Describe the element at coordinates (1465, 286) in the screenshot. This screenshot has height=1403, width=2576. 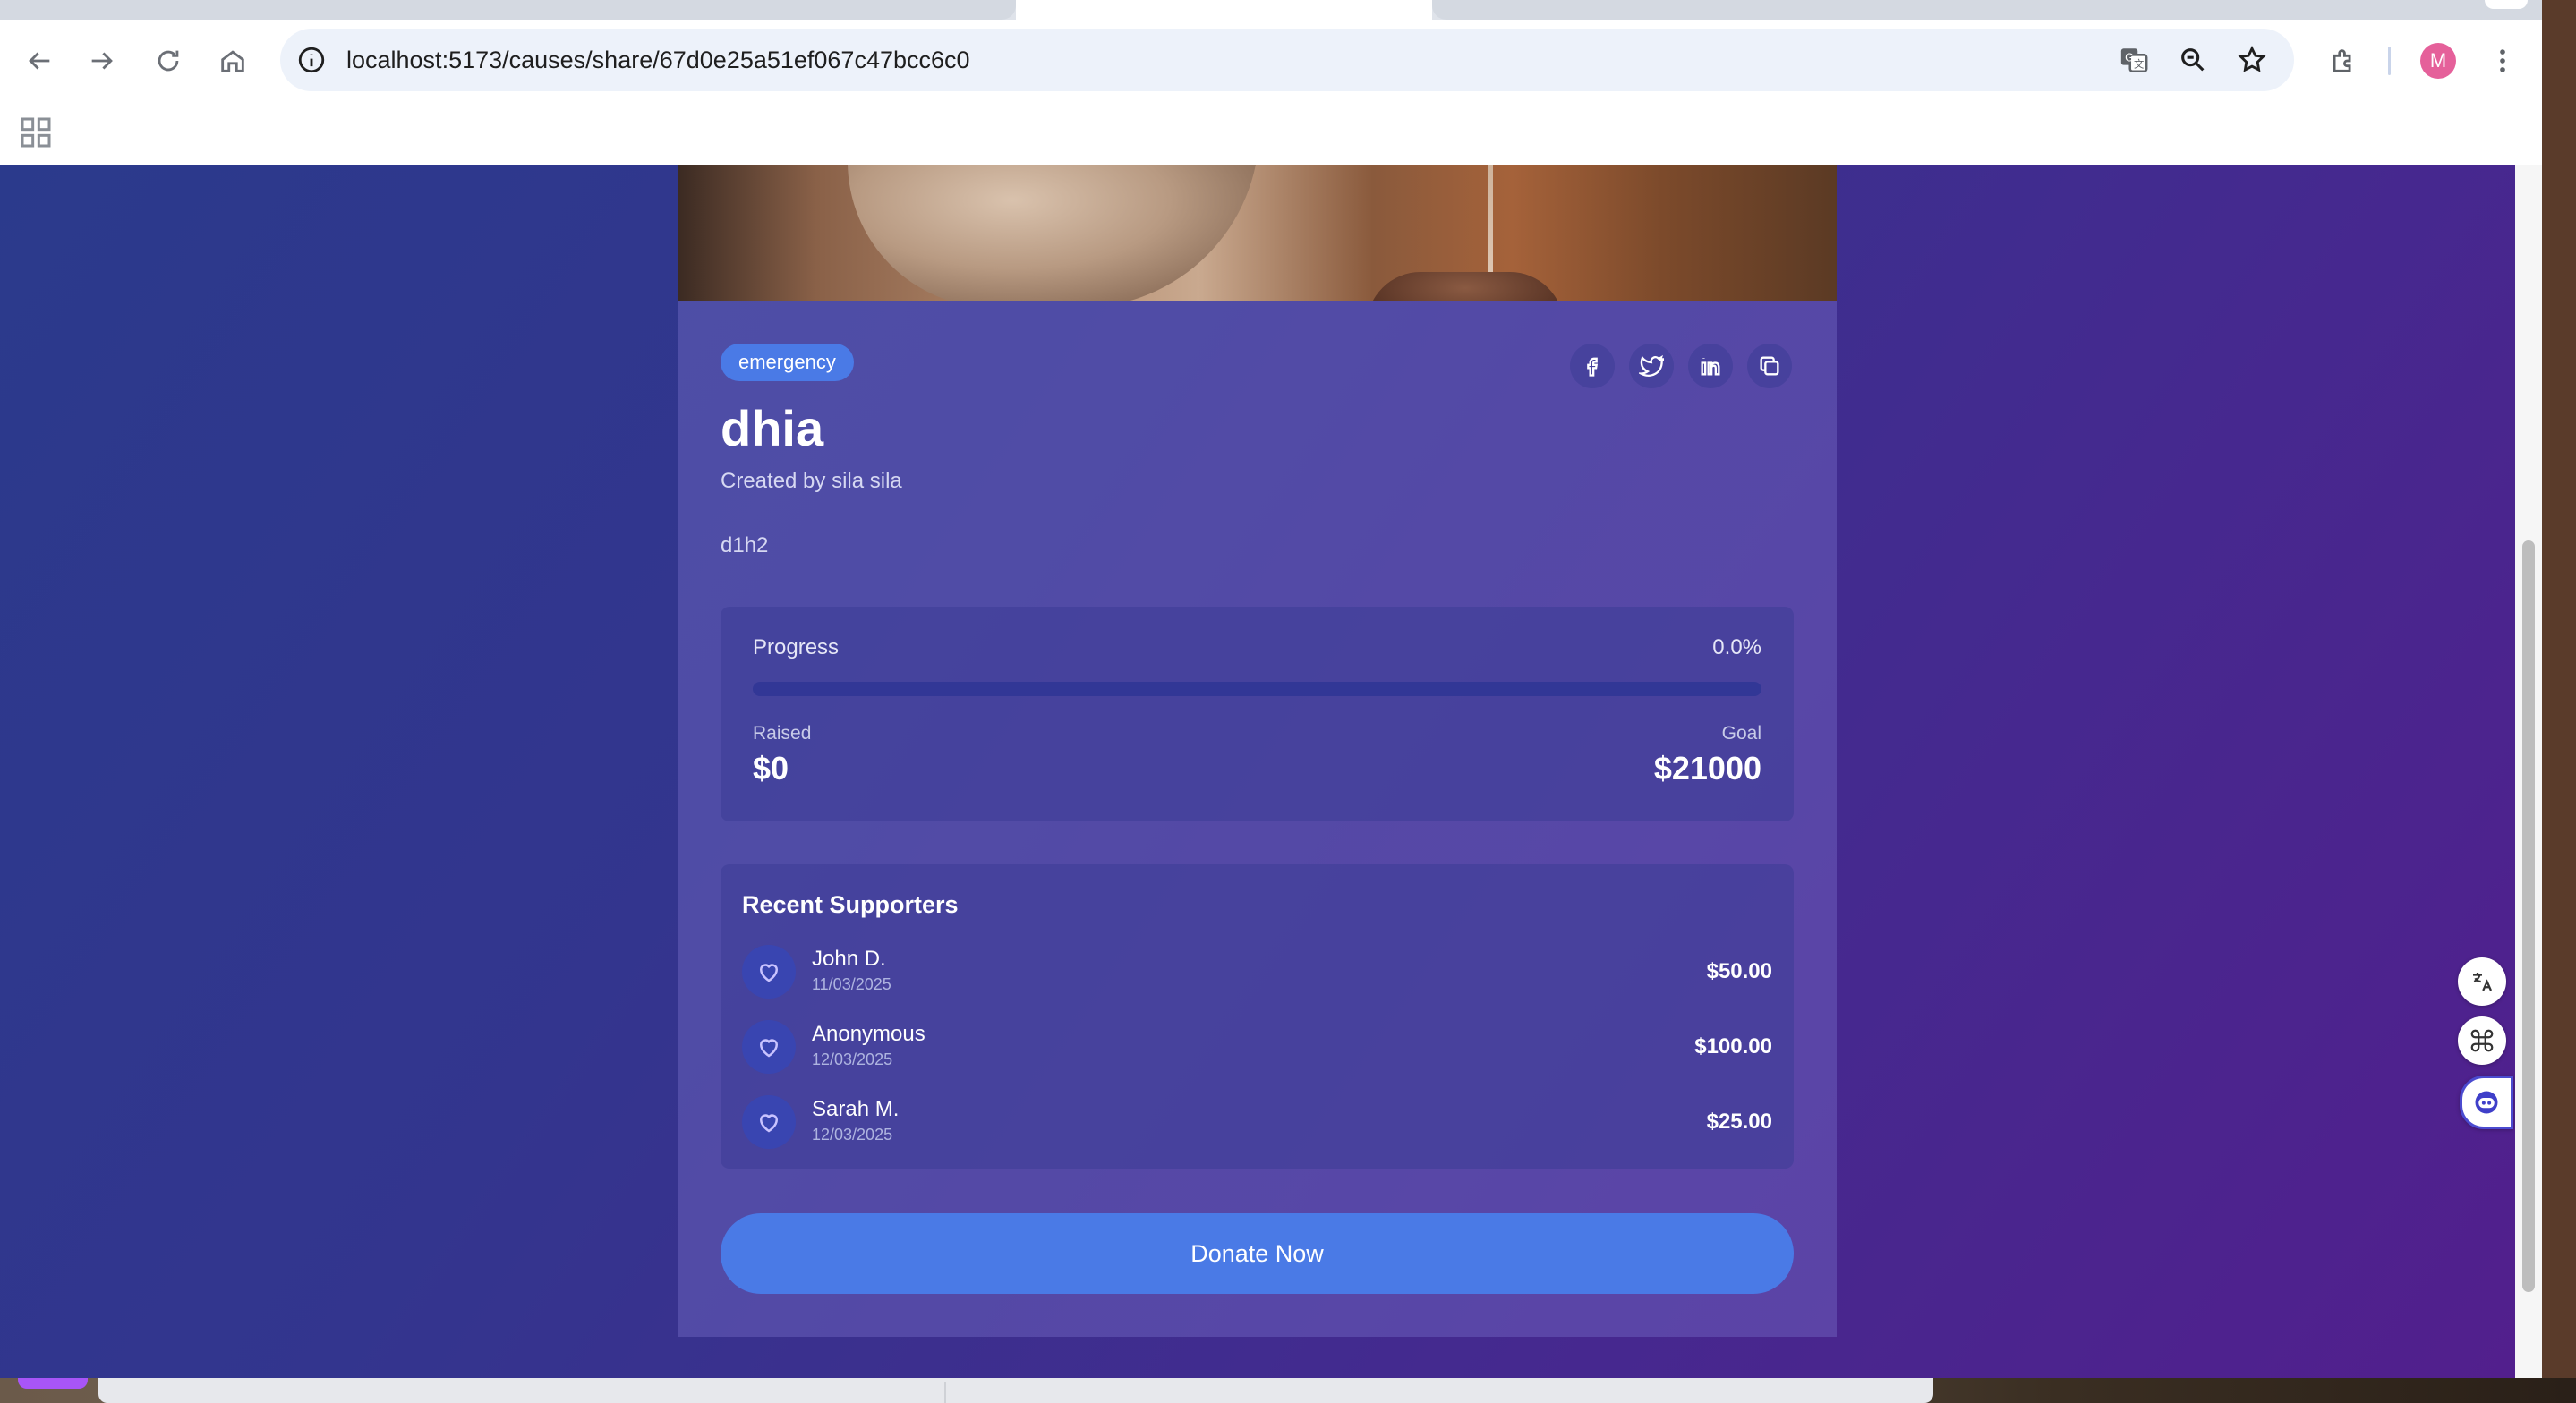
I see `hero-image-hand` at that location.